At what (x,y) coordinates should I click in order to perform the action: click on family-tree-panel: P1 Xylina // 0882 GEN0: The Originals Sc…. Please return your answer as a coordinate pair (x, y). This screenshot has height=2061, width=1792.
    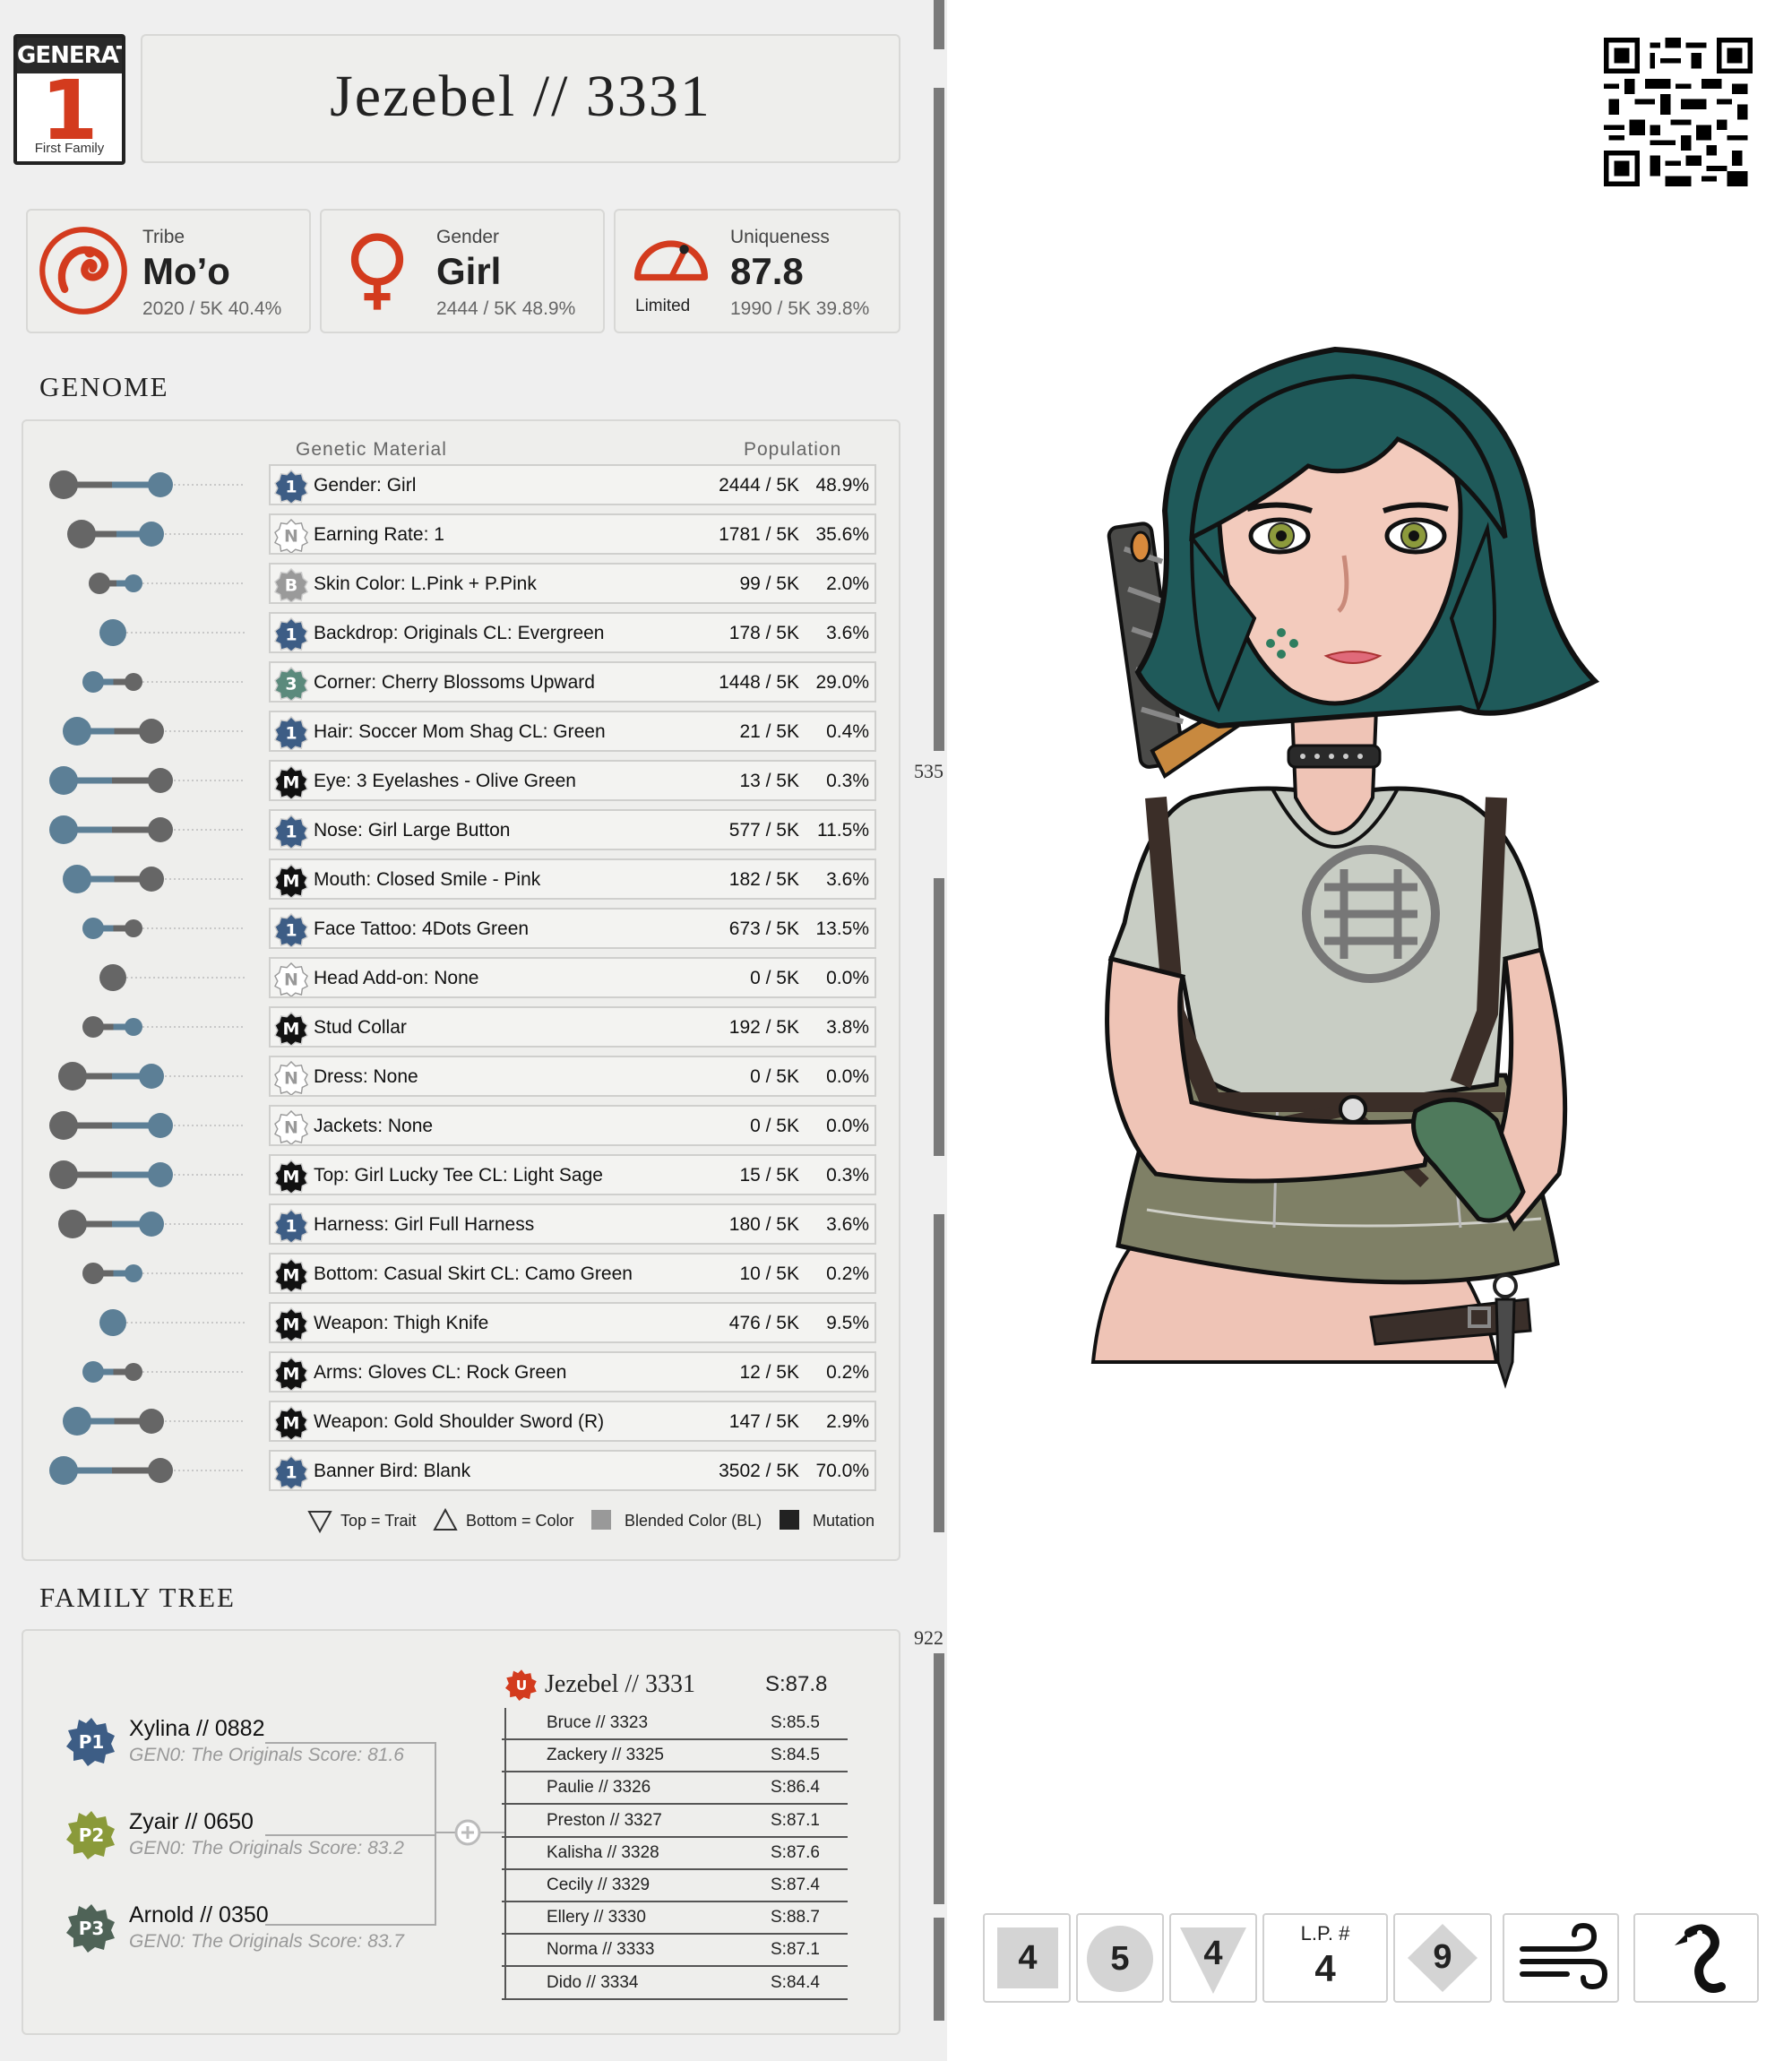
    Looking at the image, I should click on (461, 1832).